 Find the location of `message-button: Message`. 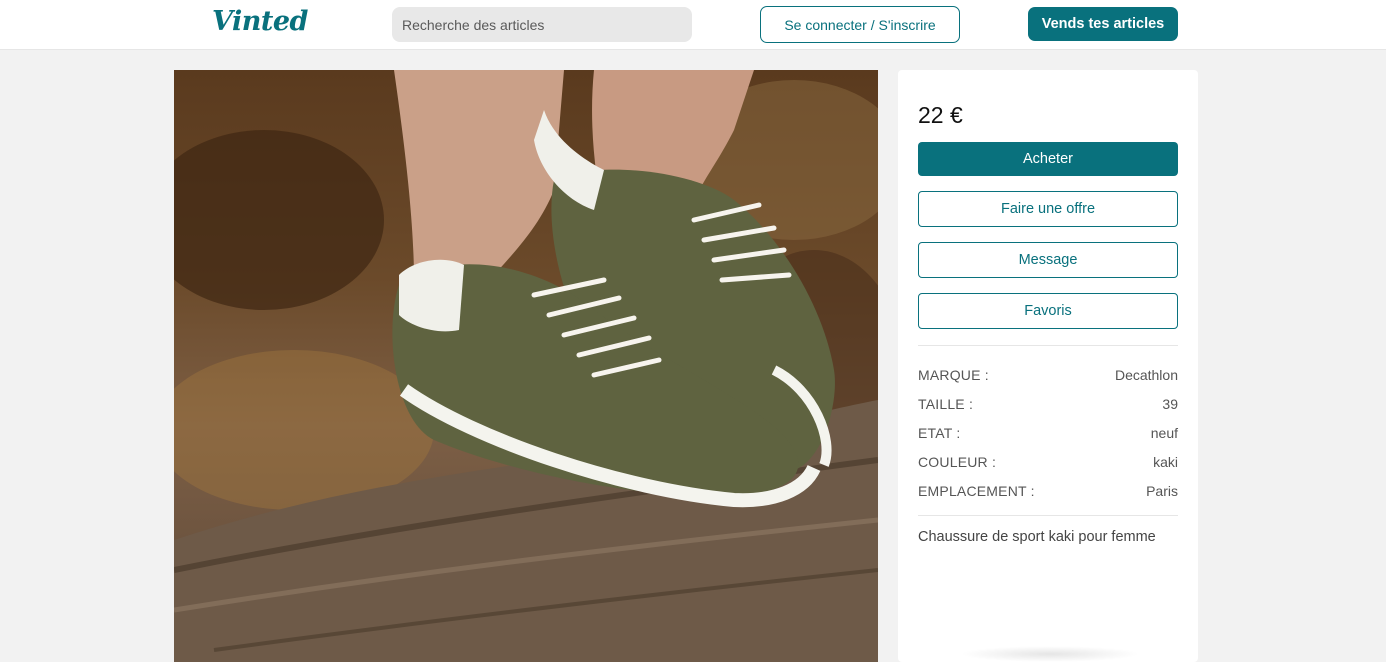

message-button: Message is located at coordinates (1048, 260).